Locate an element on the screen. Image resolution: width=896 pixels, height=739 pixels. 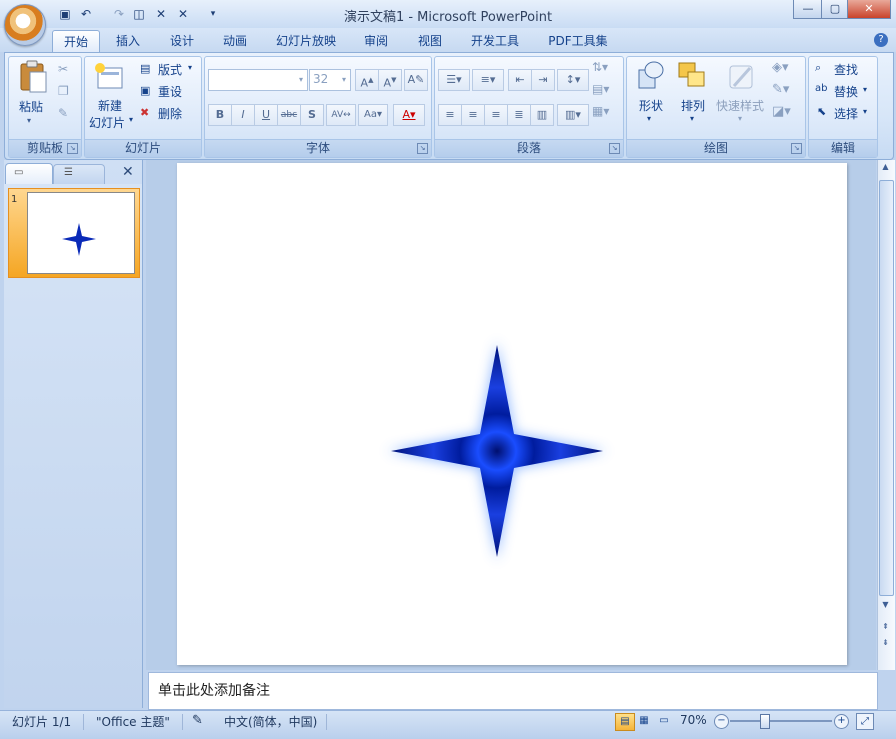
slideshow-view-icon: ▭ is located at coordinates (664, 721).